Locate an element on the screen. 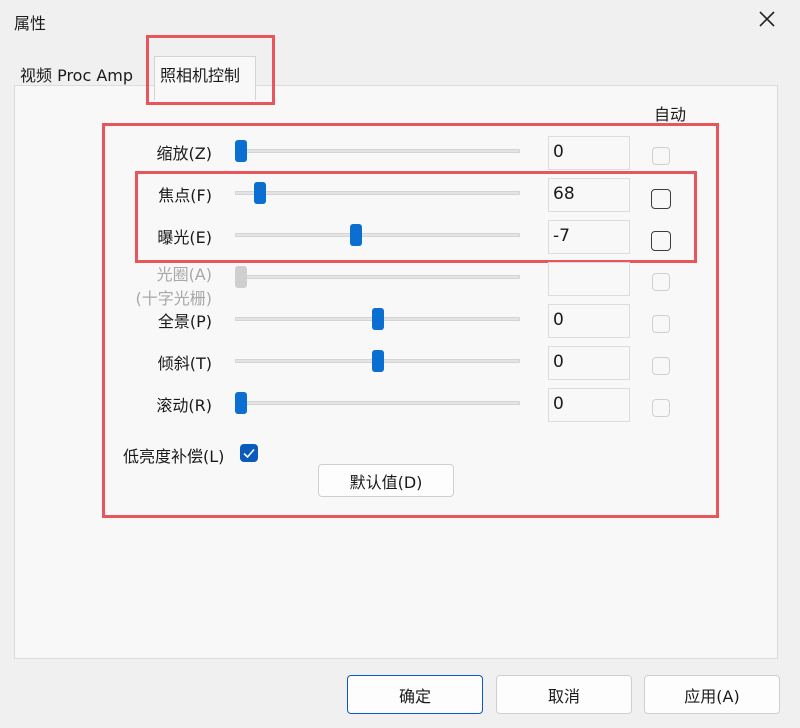 The image size is (800, 728). roll-slider-thumb is located at coordinates (241, 403).